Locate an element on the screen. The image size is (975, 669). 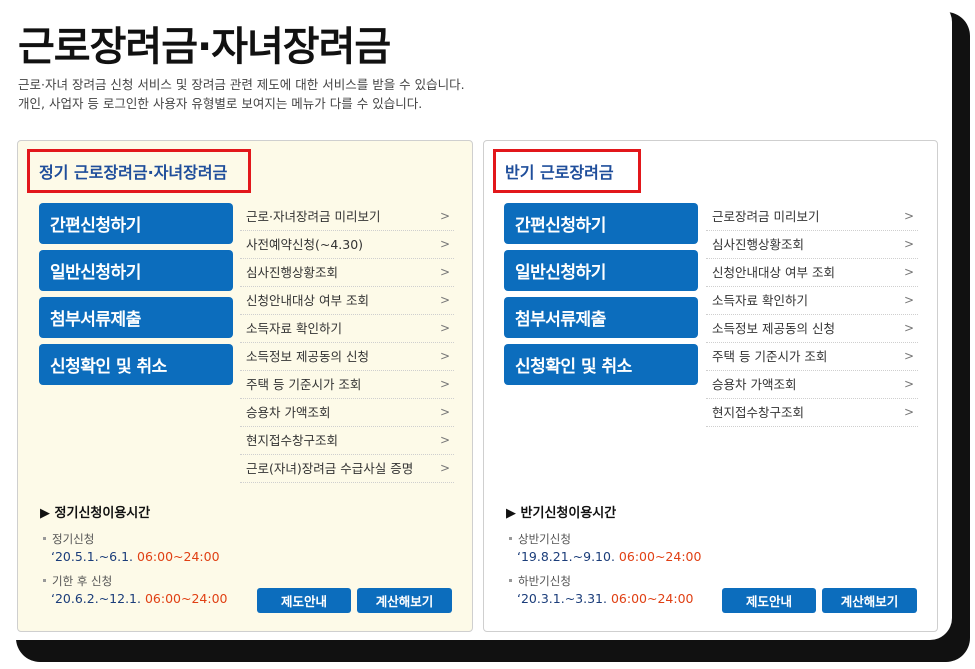
period-date: ‘20.6.2.~12.1. is located at coordinates (96, 598).